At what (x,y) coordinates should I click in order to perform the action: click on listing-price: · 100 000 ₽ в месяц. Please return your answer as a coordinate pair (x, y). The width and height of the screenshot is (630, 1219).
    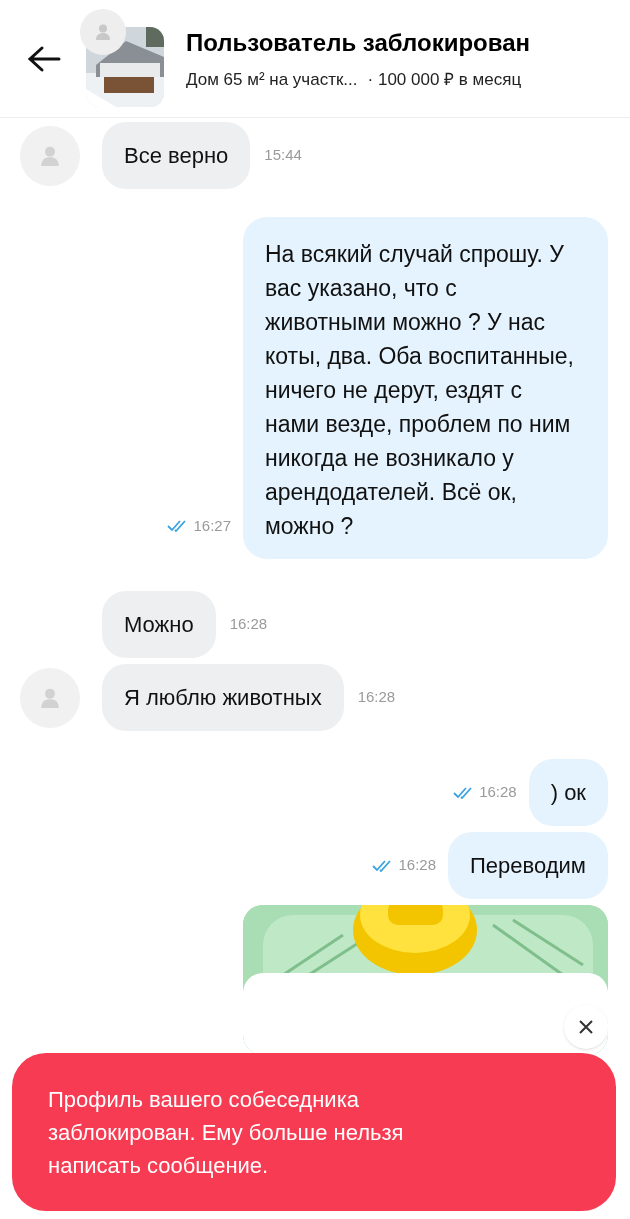
    Looking at the image, I should click on (444, 79).